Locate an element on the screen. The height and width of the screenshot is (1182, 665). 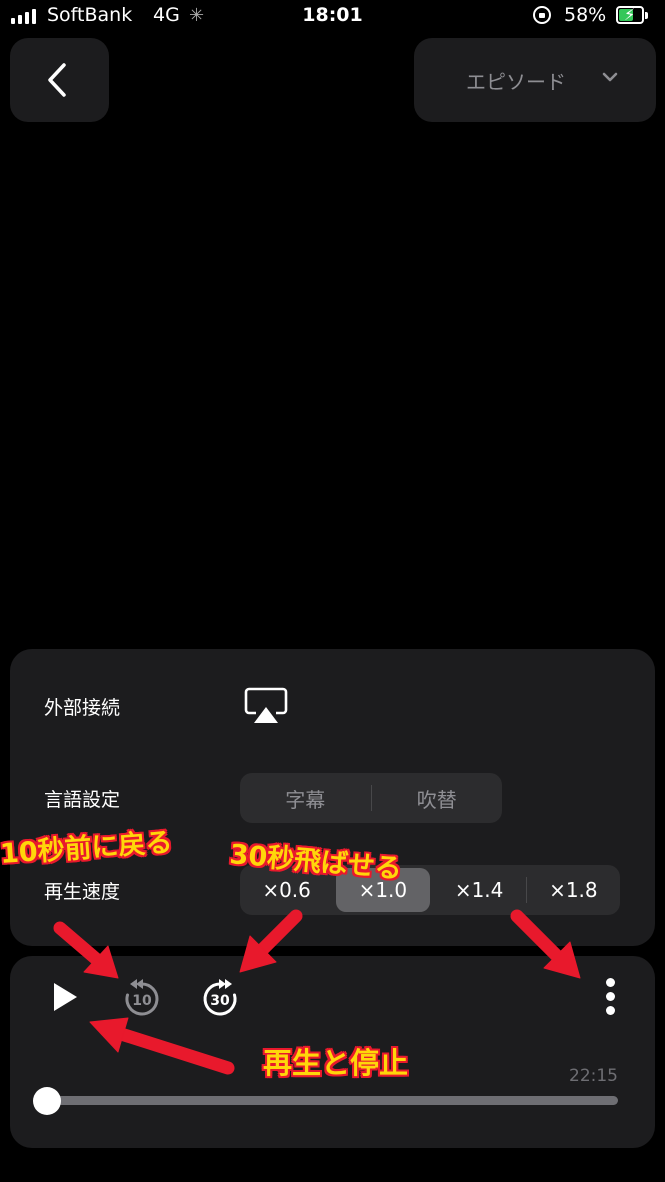
battery-icon: ⚡ is located at coordinates (630, 14).